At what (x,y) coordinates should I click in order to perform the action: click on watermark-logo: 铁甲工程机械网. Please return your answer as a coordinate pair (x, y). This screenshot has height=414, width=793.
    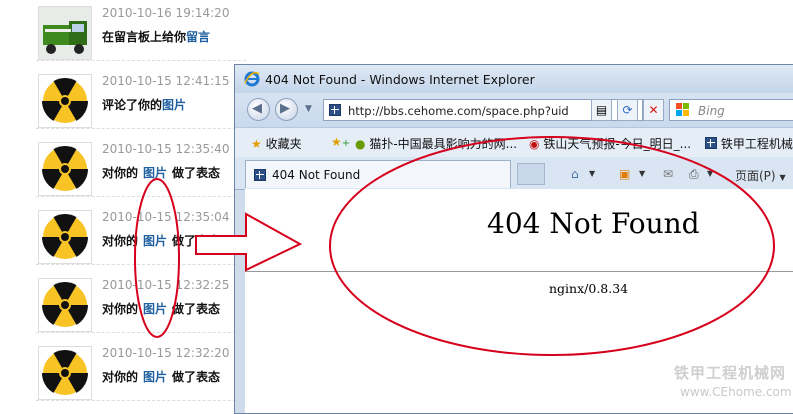
    Looking at the image, I should click on (730, 373).